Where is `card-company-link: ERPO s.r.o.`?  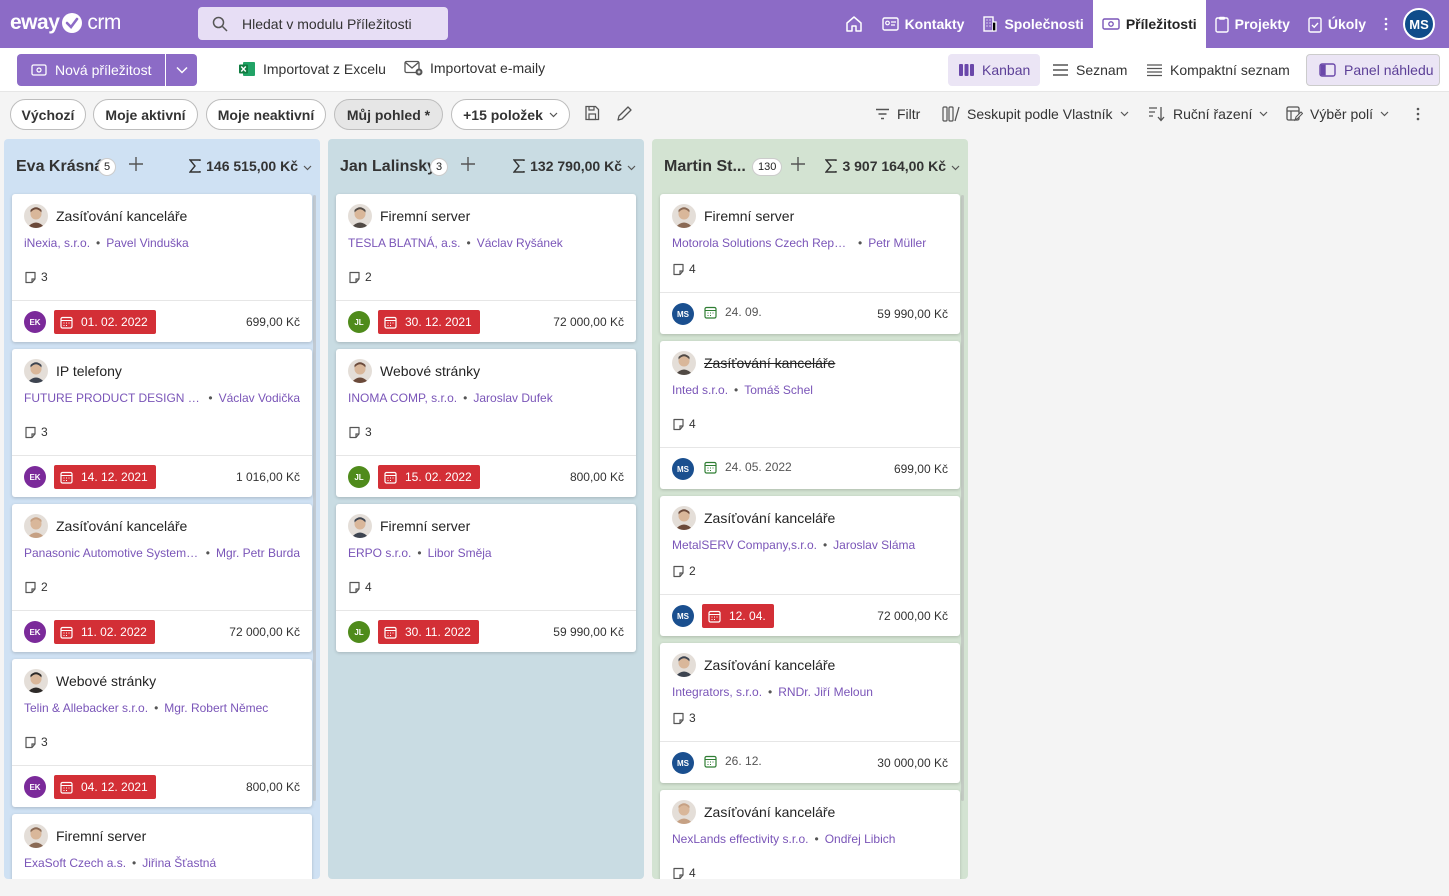 card-company-link: ERPO s.r.o. is located at coordinates (379, 553).